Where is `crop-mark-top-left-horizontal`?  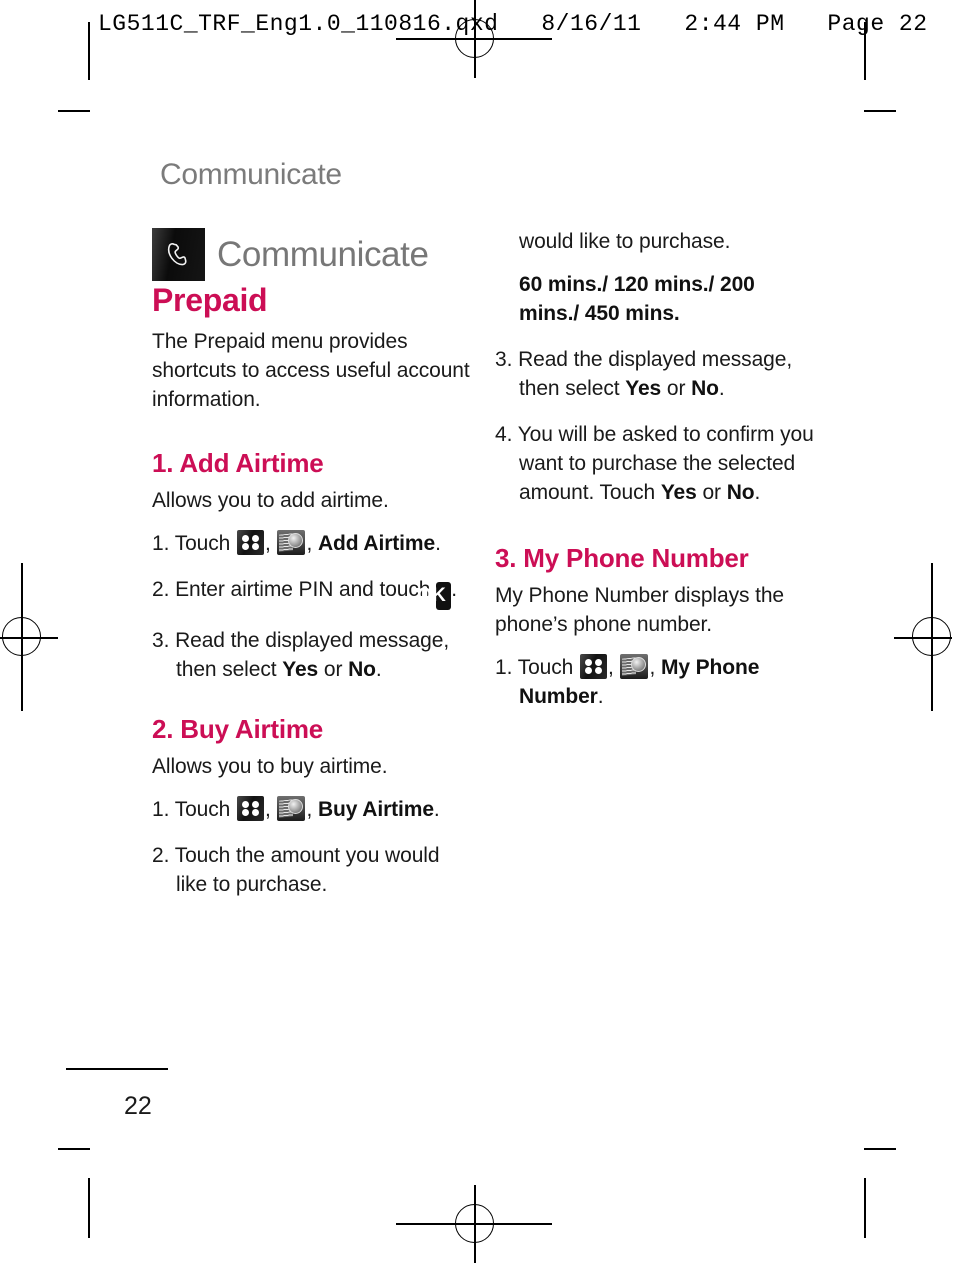 crop-mark-top-left-horizontal is located at coordinates (74, 111).